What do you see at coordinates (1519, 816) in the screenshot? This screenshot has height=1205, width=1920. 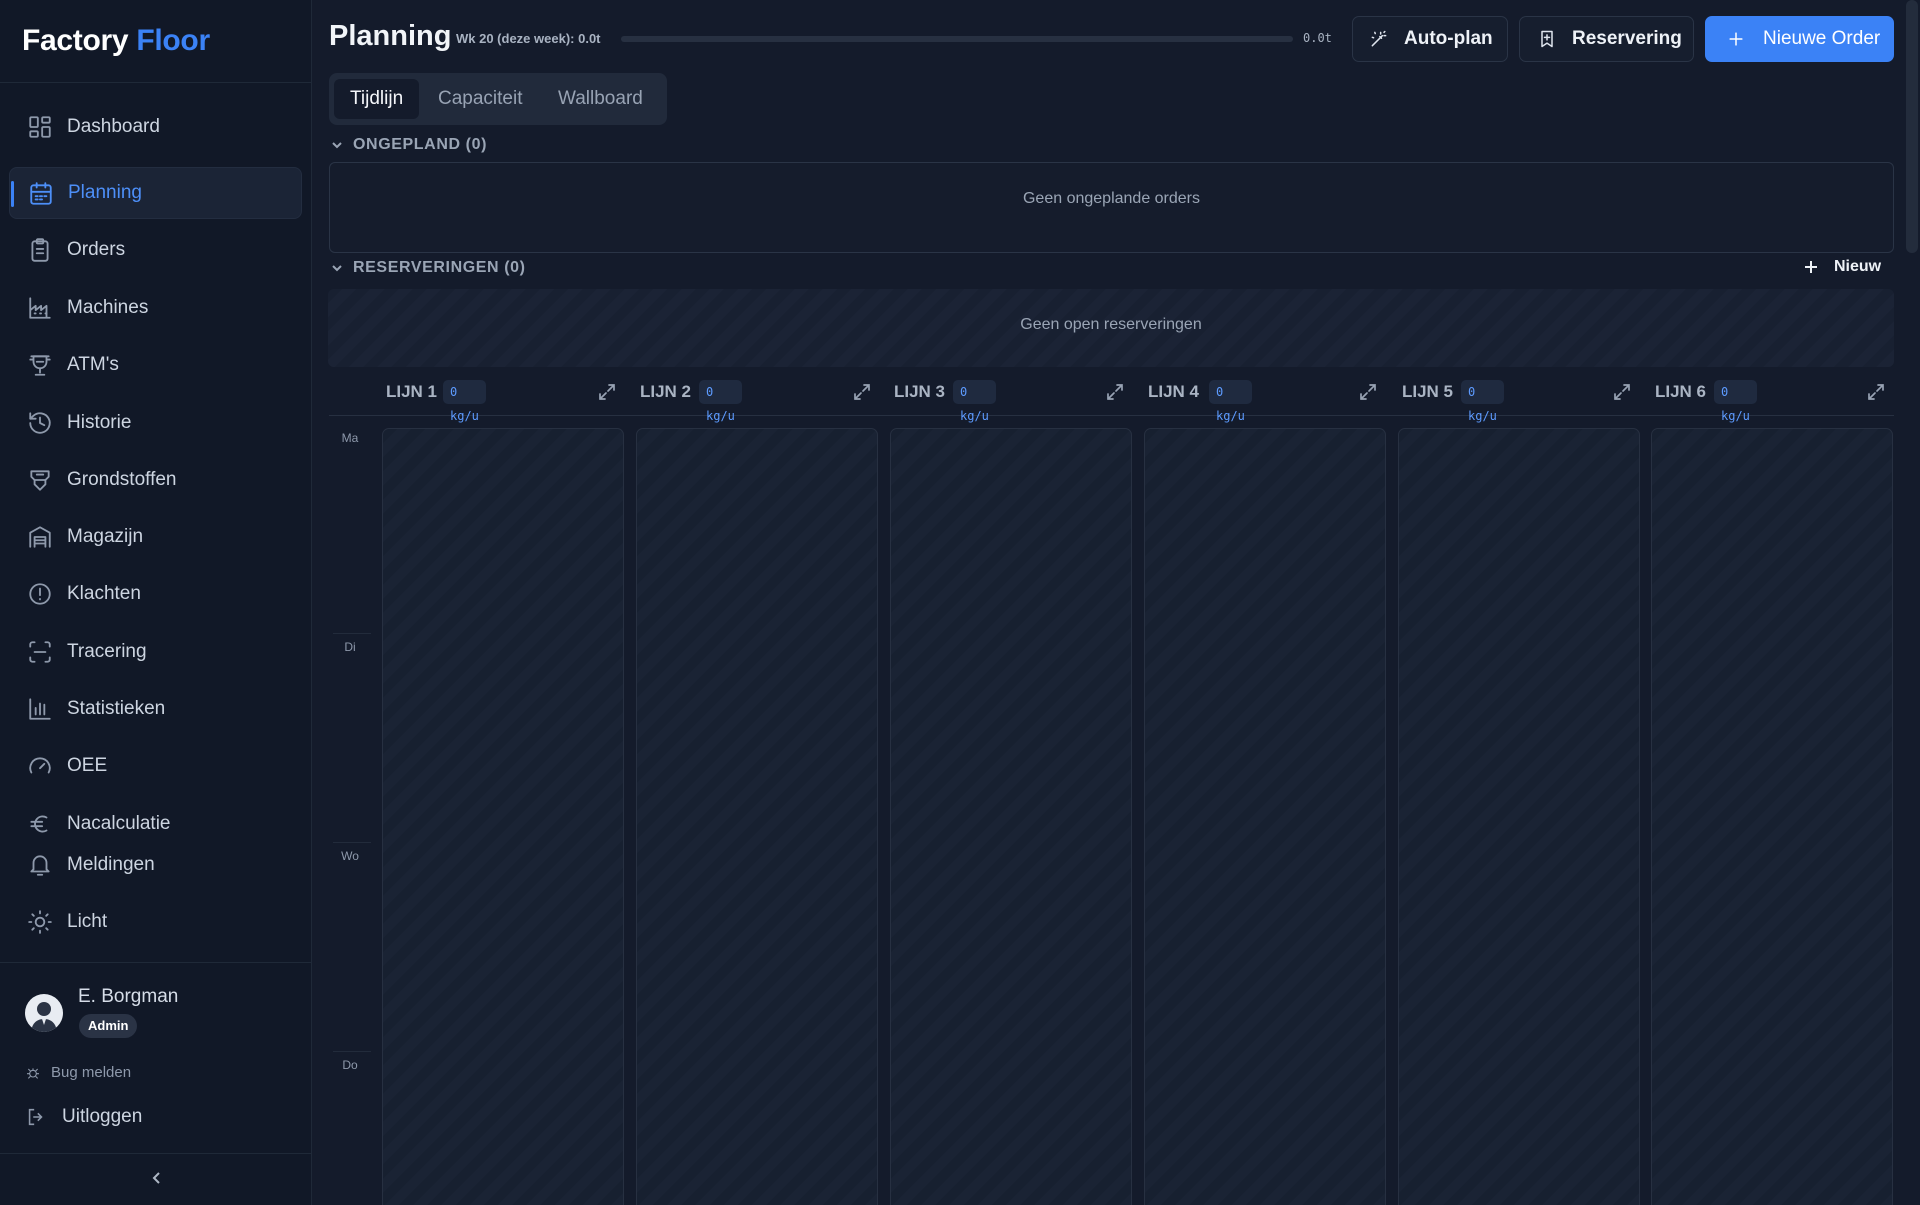 I see `line-5-lane` at bounding box center [1519, 816].